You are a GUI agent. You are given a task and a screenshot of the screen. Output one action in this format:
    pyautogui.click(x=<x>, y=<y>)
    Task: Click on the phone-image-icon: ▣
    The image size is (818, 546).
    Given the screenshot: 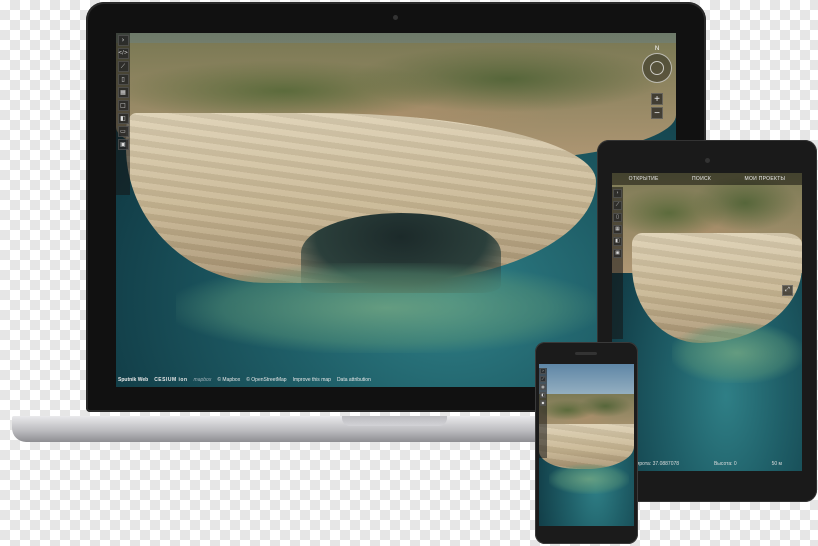 What is the action you would take?
    pyautogui.click(x=543, y=403)
    